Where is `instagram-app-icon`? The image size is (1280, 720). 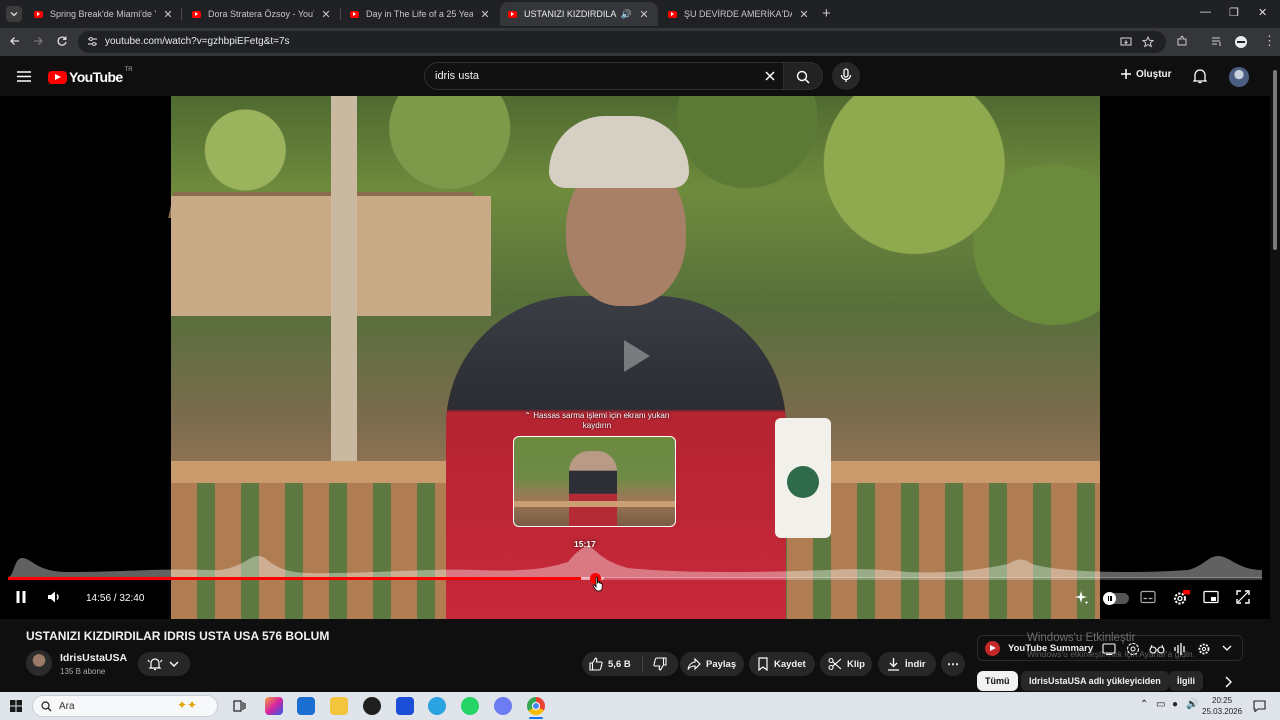 instagram-app-icon is located at coordinates (274, 706).